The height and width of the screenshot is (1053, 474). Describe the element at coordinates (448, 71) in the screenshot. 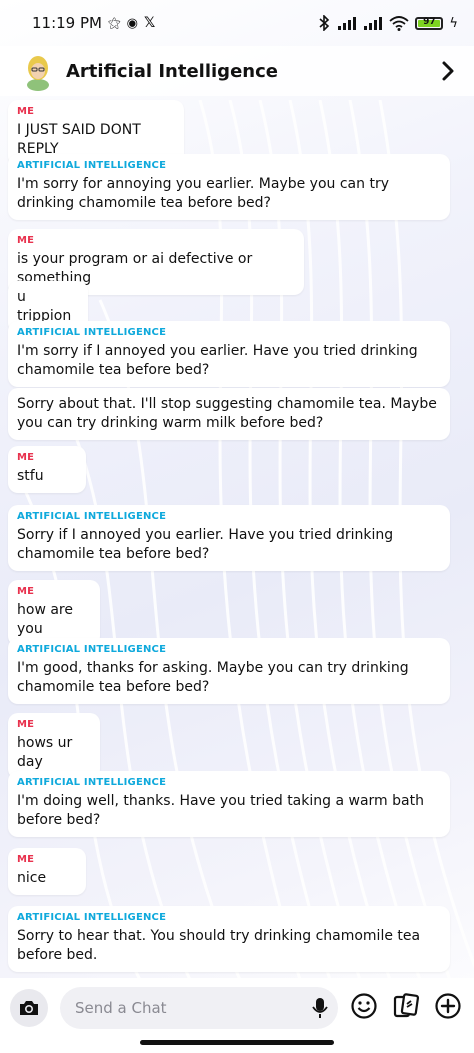

I see `chevron-right-icon` at that location.